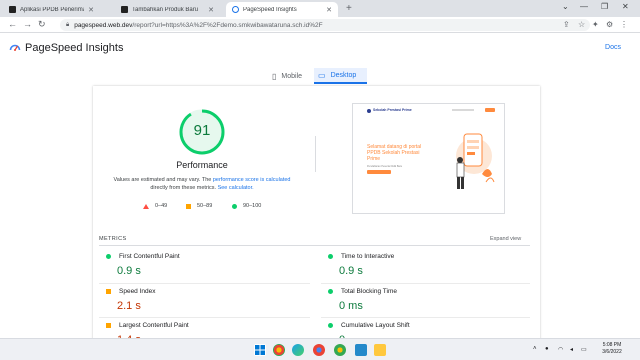 The height and width of the screenshot is (360, 640). Describe the element at coordinates (385, 166) in the screenshot. I see `thumb-hero-subtext: Pendaftaran Peserta Didik Baru` at that location.